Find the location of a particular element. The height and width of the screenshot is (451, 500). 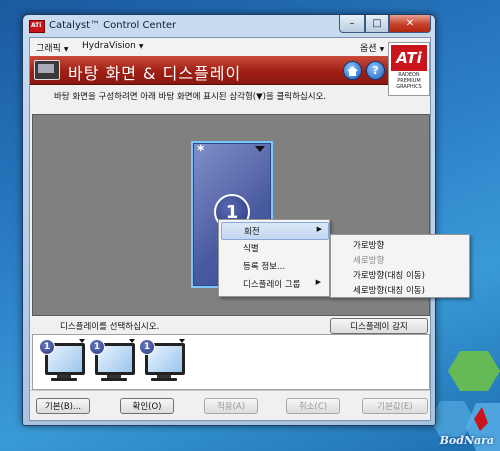

close-button: ✕ is located at coordinates (410, 24).